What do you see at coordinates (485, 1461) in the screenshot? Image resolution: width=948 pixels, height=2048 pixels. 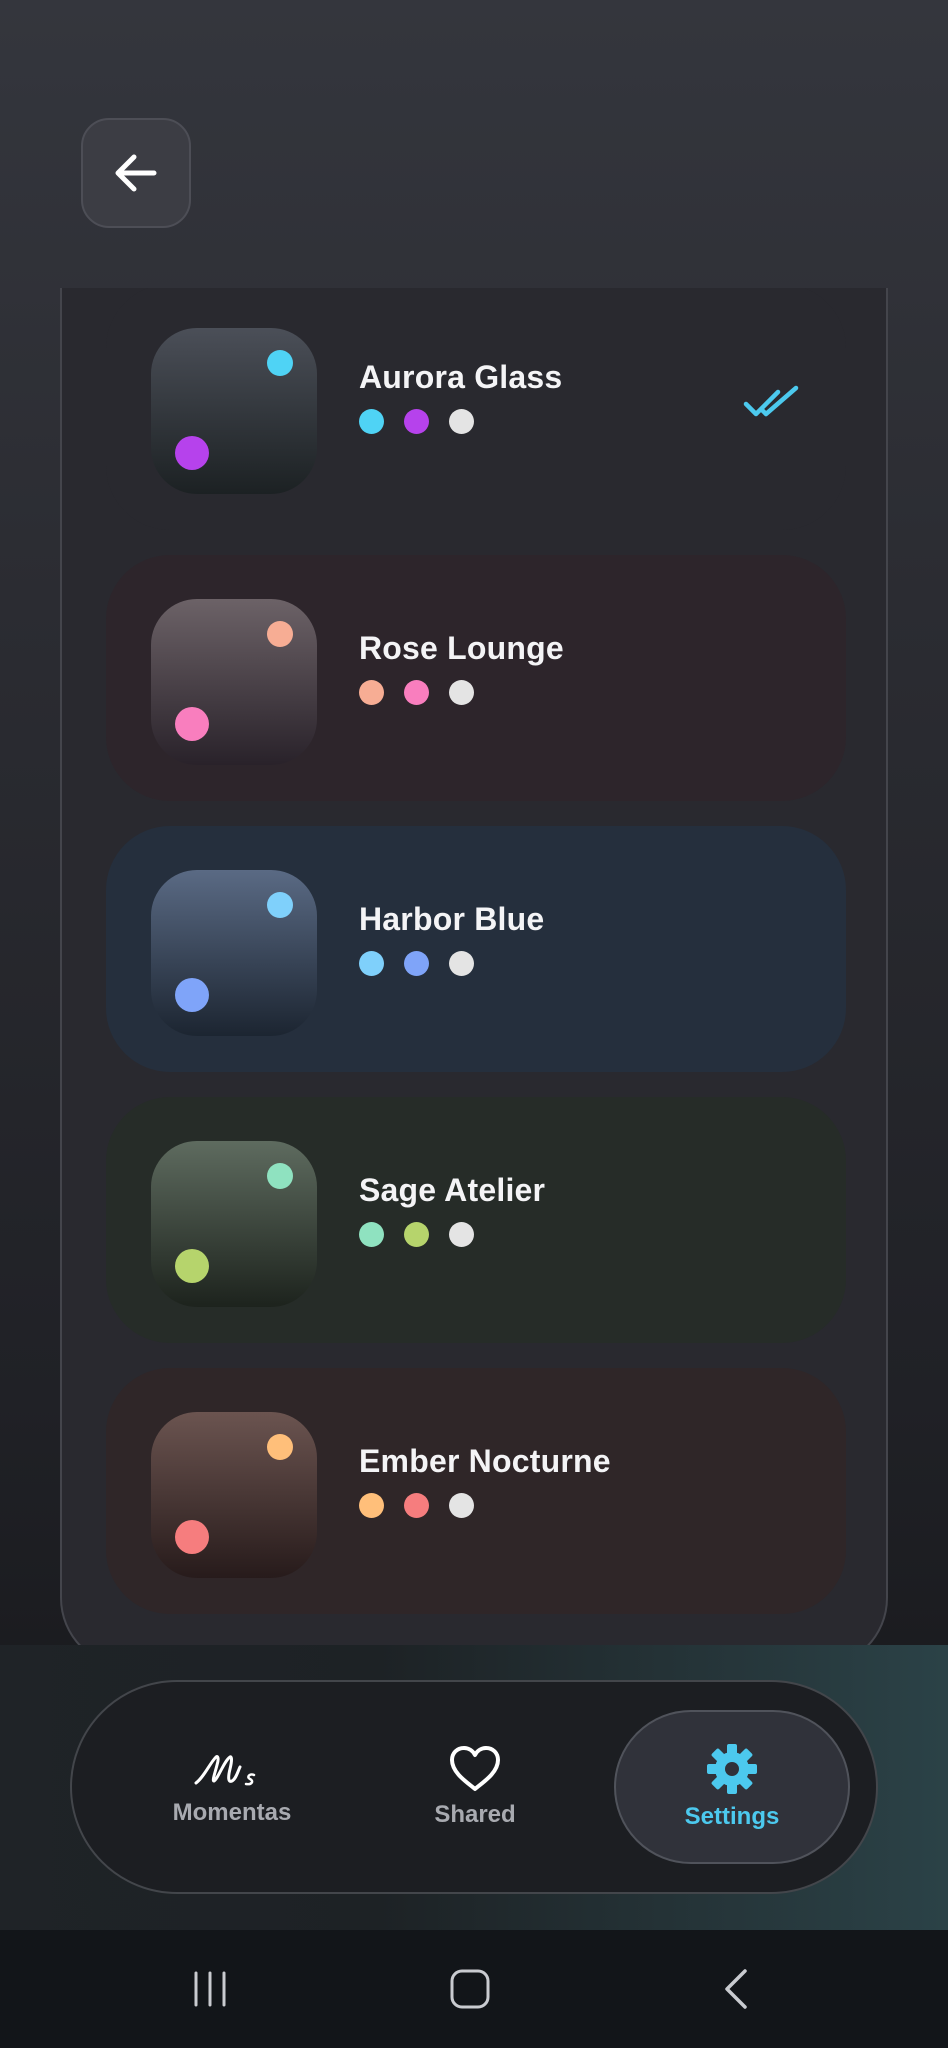 I see `theme-name: Ember Nocturne` at bounding box center [485, 1461].